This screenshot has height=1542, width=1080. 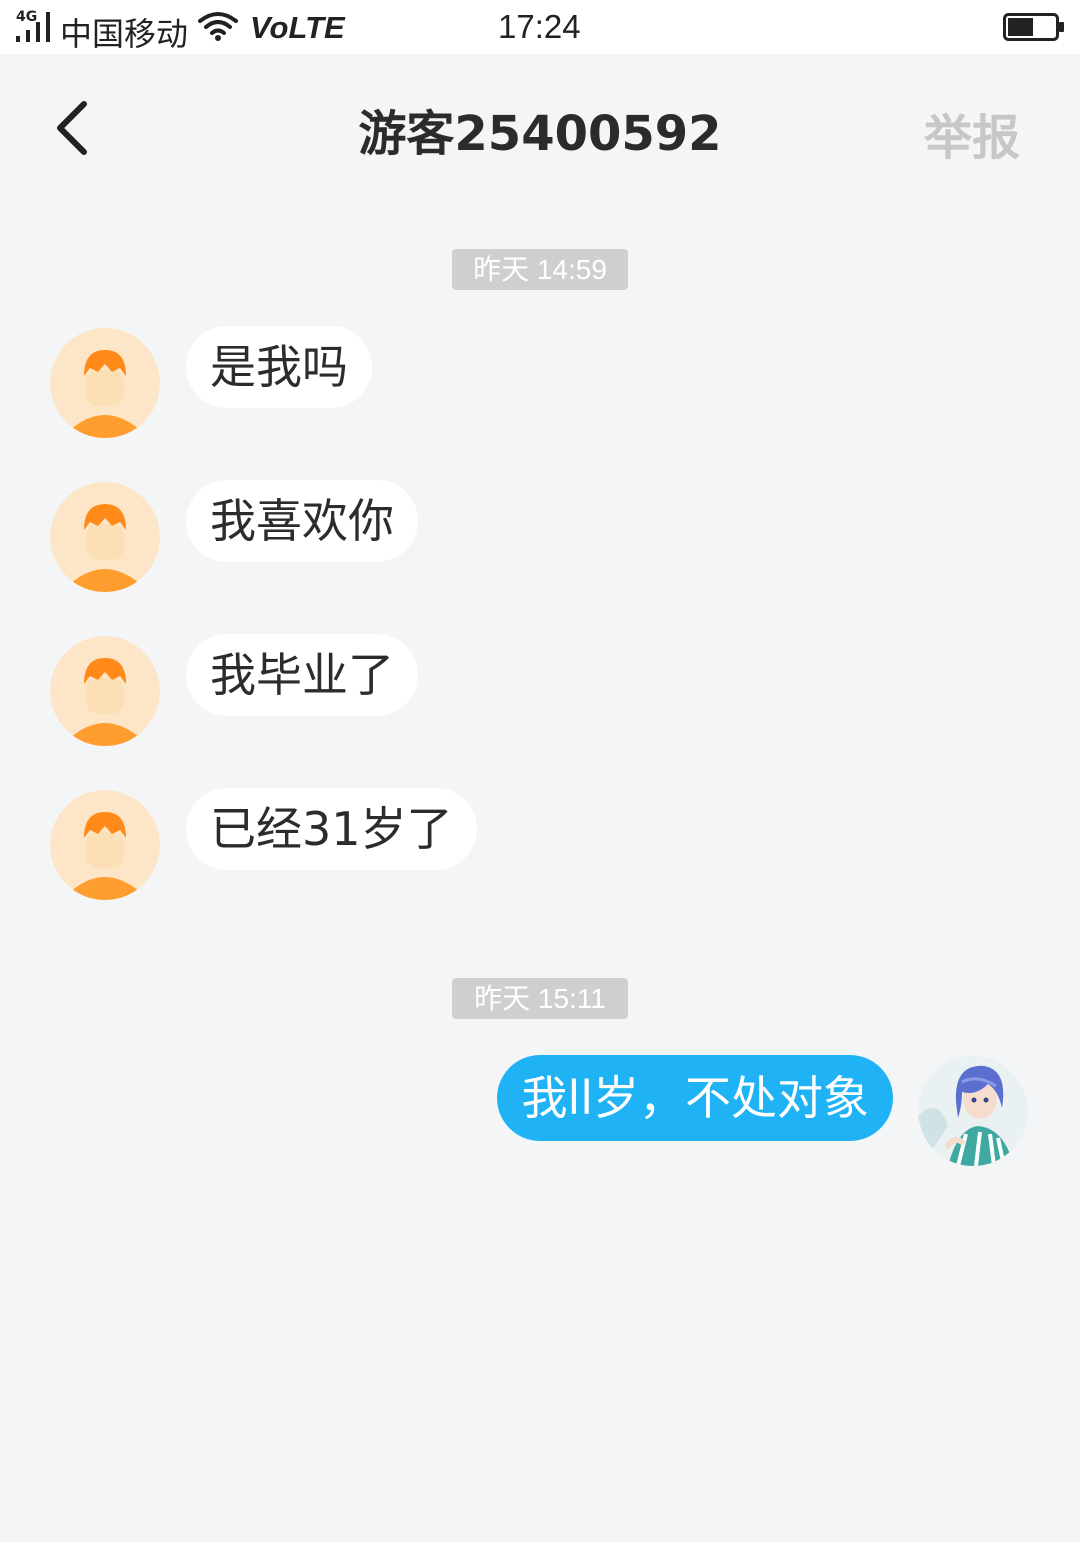 What do you see at coordinates (331, 829) in the screenshot?
I see `message-bubble-incoming: 已经31岁了` at bounding box center [331, 829].